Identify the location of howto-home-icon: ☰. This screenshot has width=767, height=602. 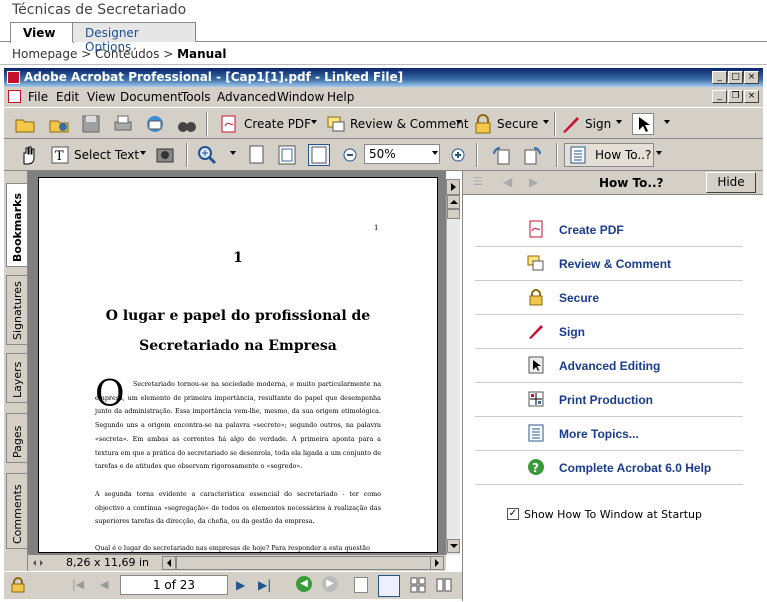
(480, 182).